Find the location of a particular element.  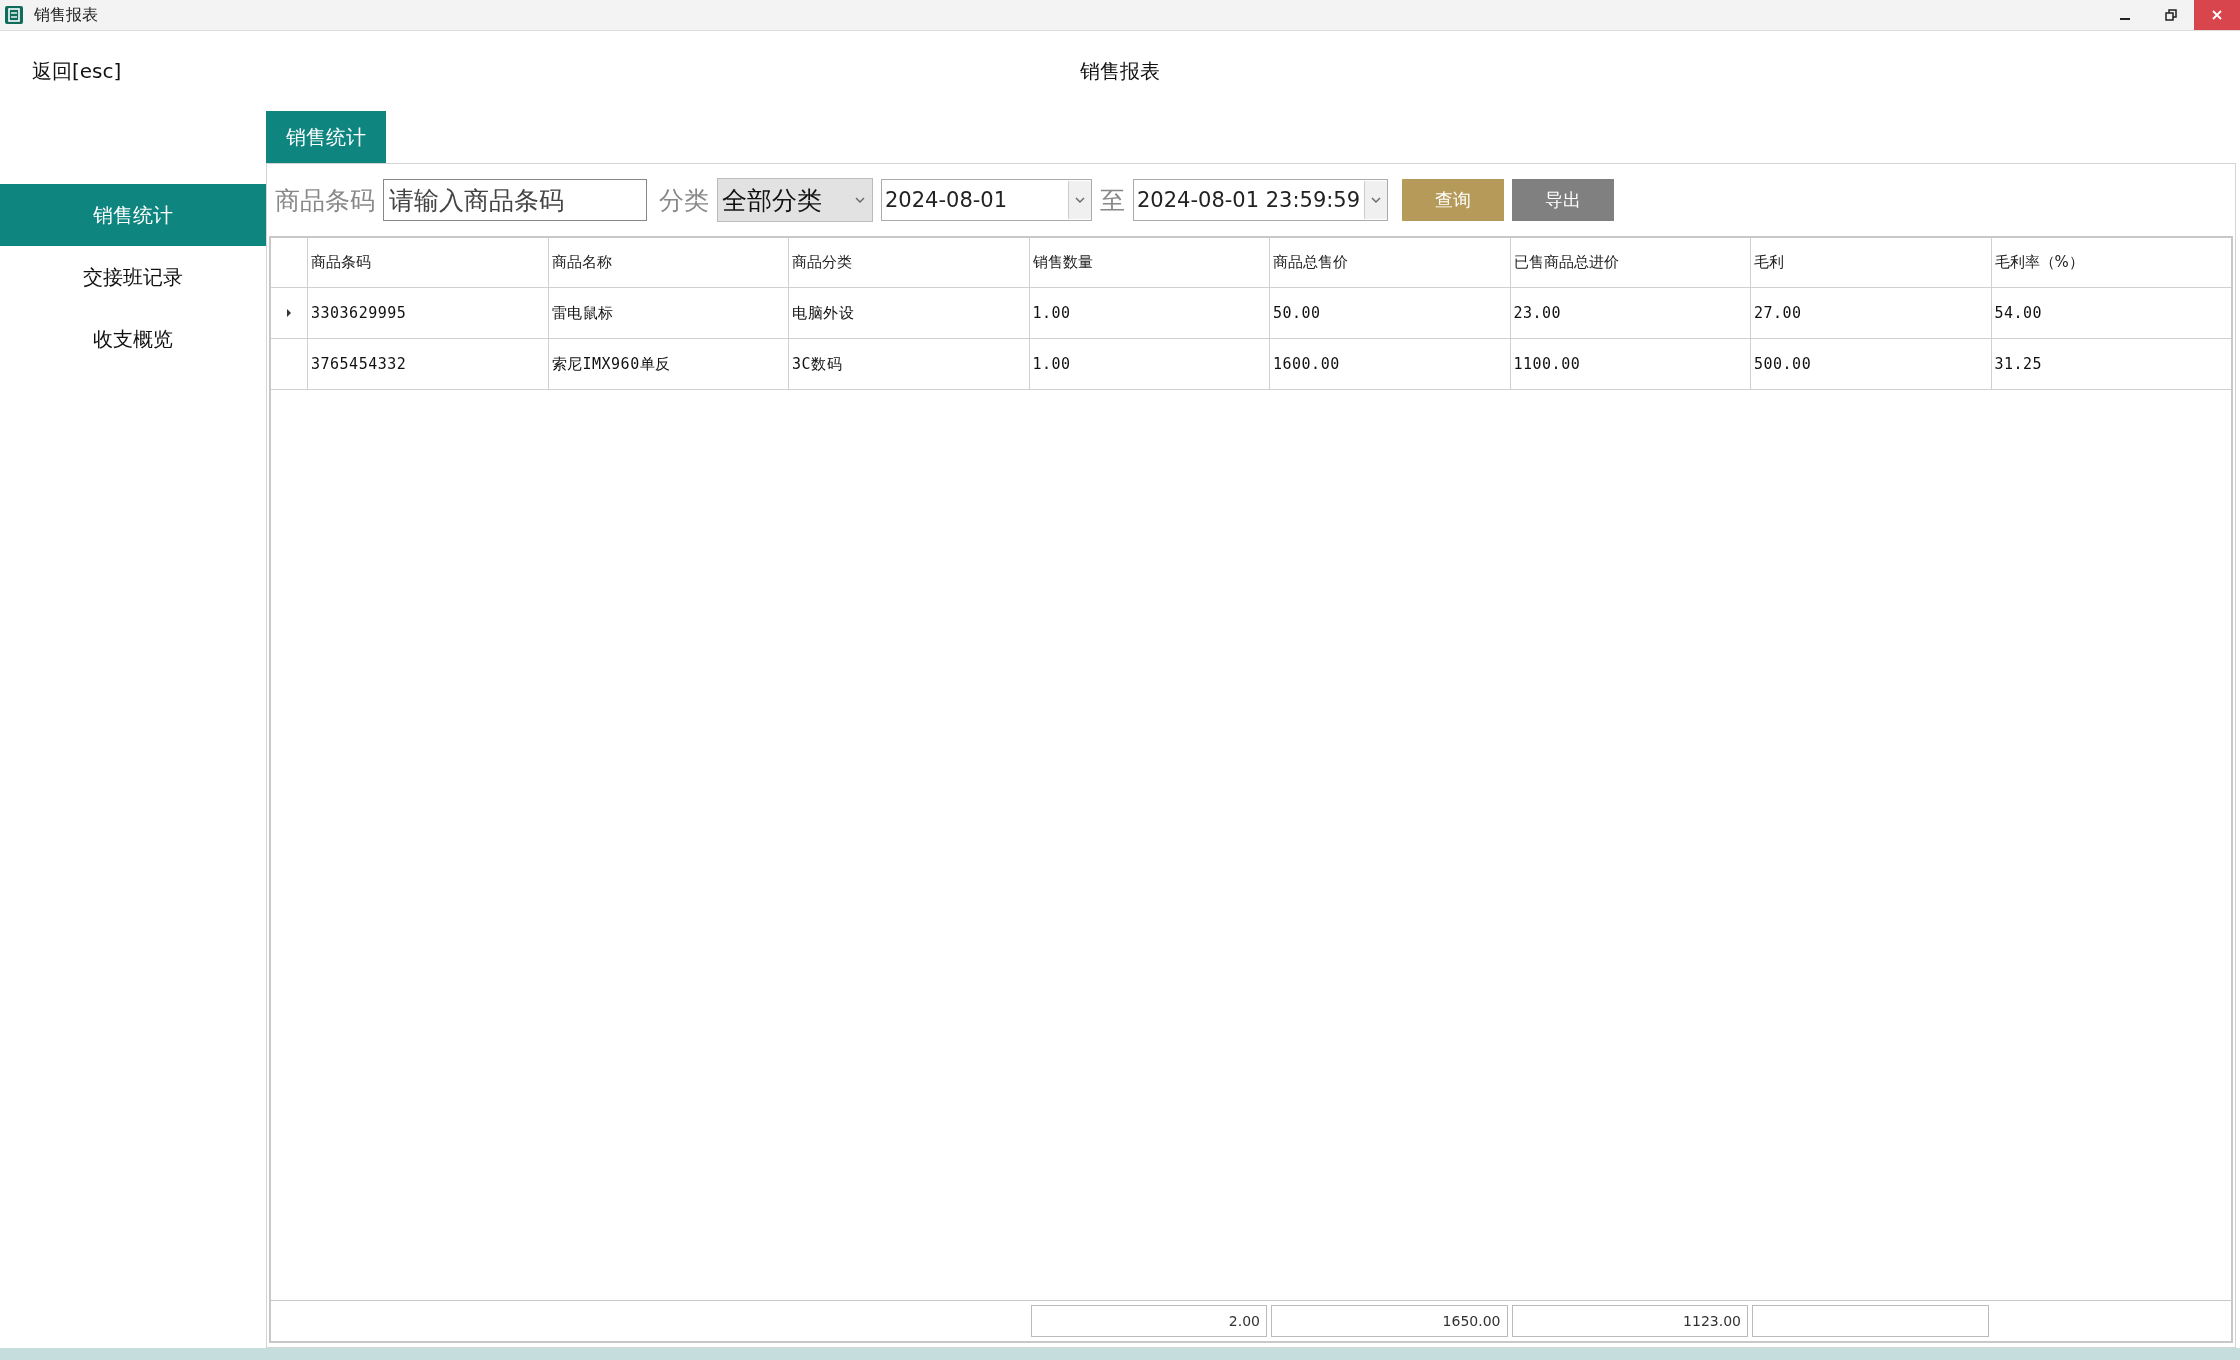

to-label: 至 is located at coordinates (1112, 200).